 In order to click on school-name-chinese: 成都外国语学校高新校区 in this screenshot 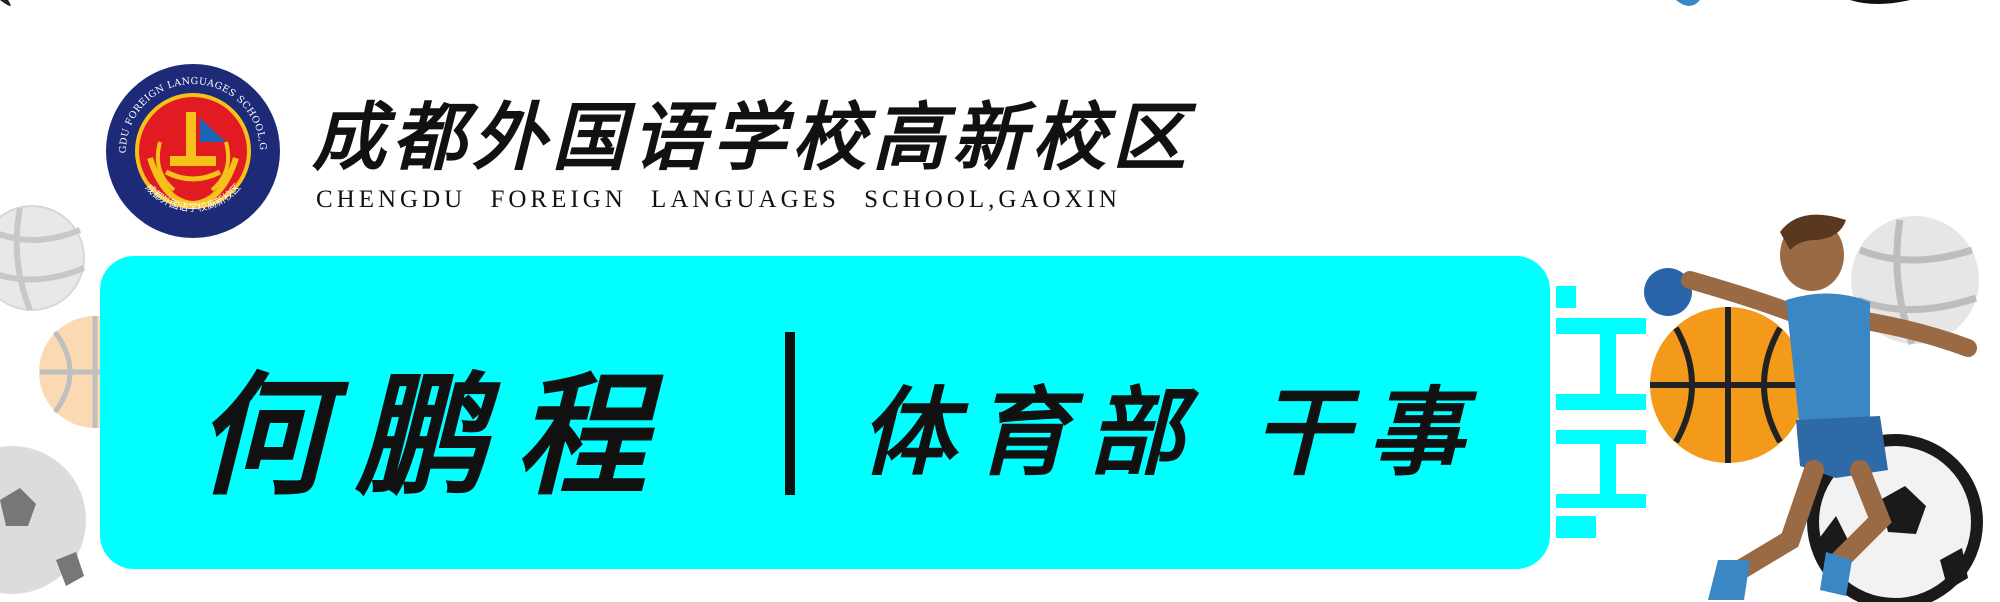, I will do `click(752, 138)`.